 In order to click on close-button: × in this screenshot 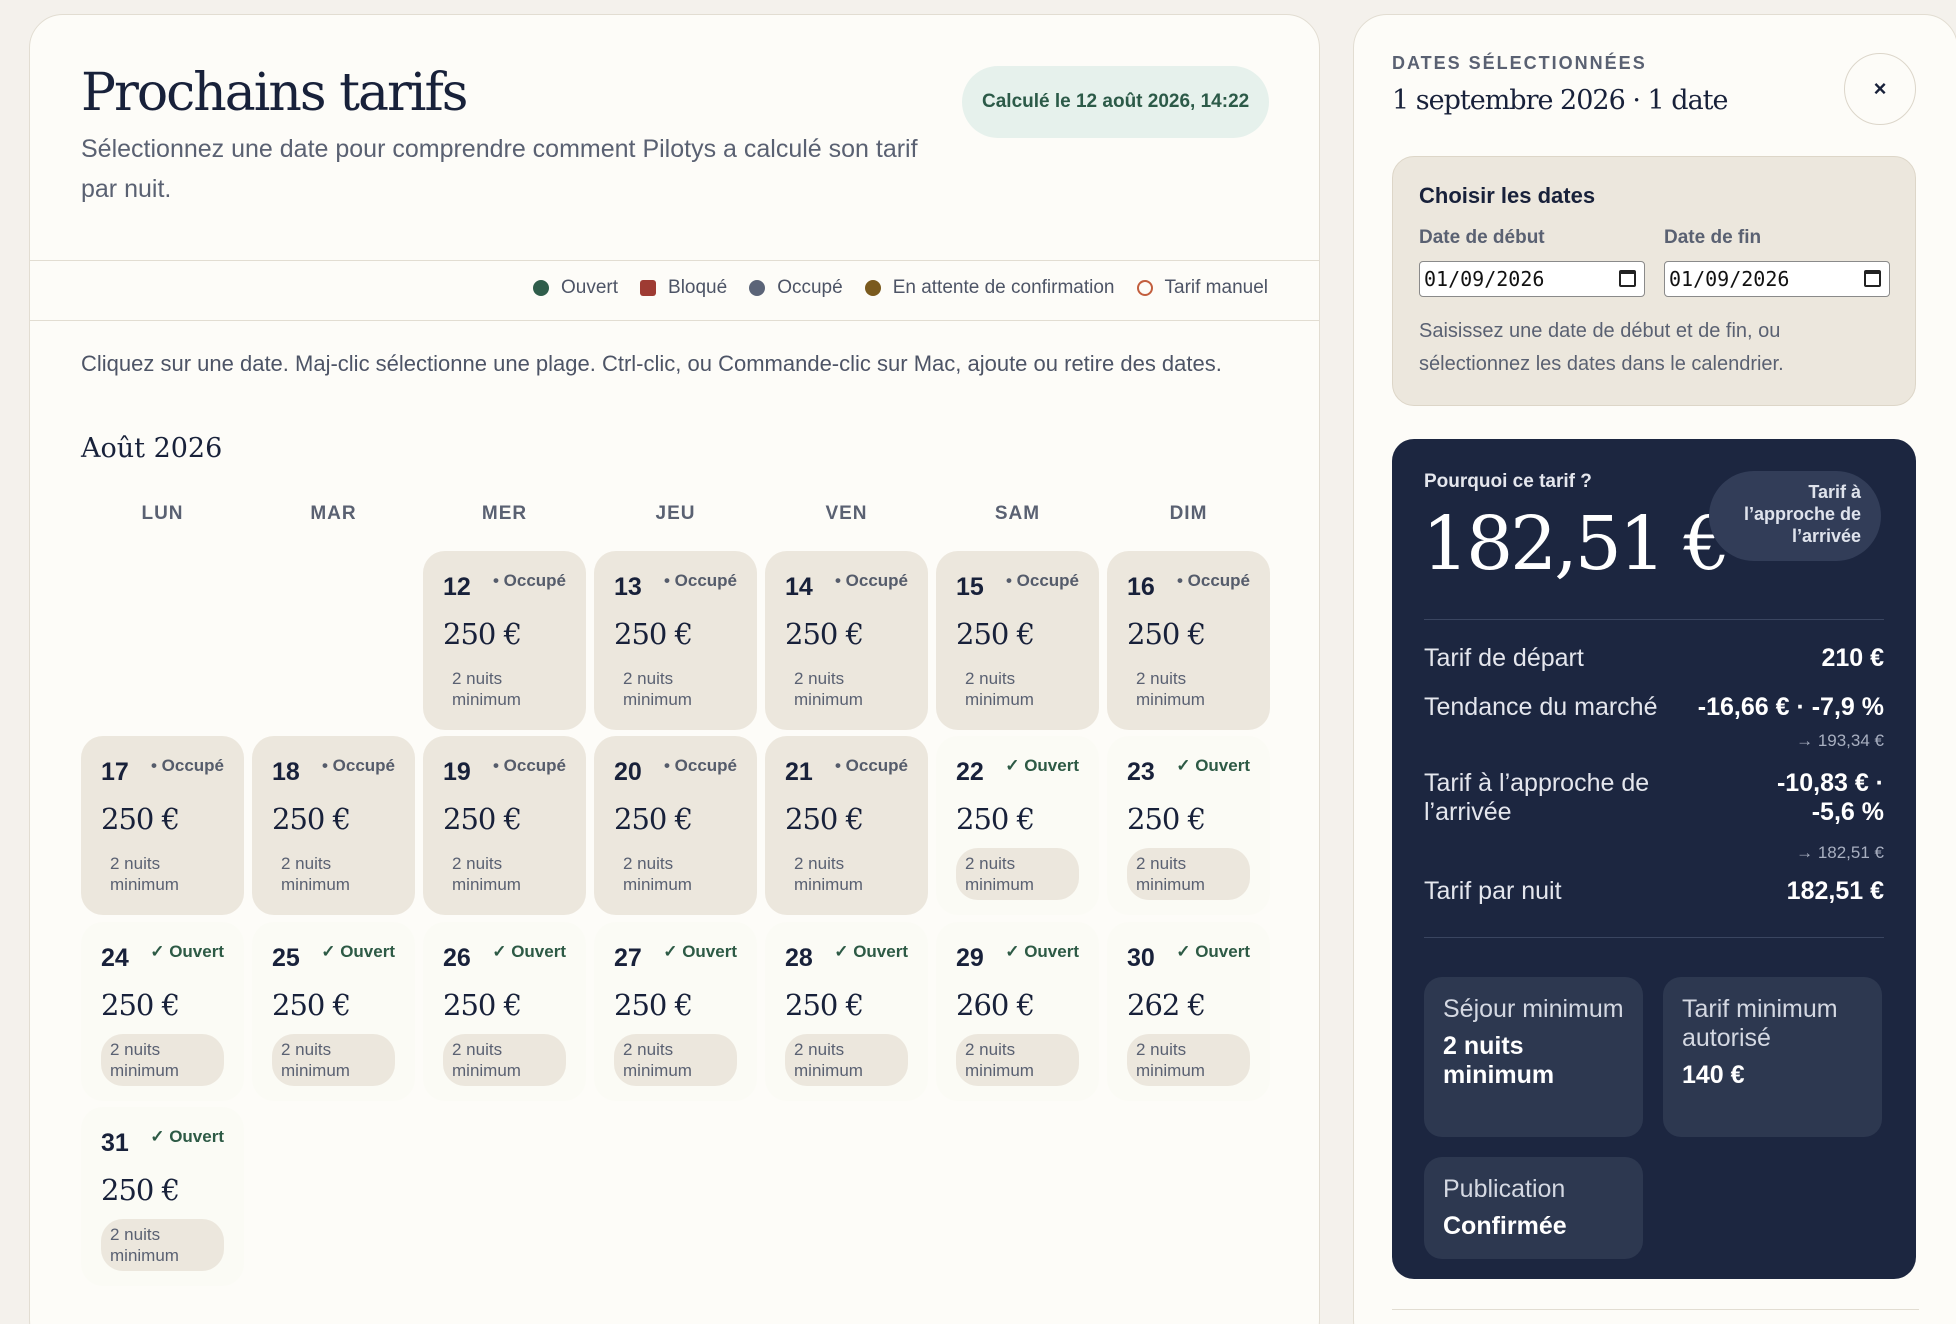, I will do `click(1880, 89)`.